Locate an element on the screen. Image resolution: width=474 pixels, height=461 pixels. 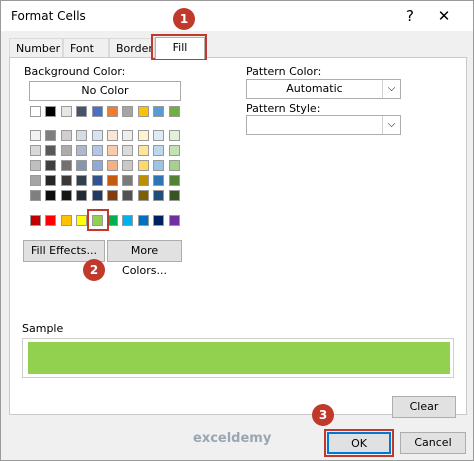
step-badge-3: 3 is located at coordinates (323, 415).